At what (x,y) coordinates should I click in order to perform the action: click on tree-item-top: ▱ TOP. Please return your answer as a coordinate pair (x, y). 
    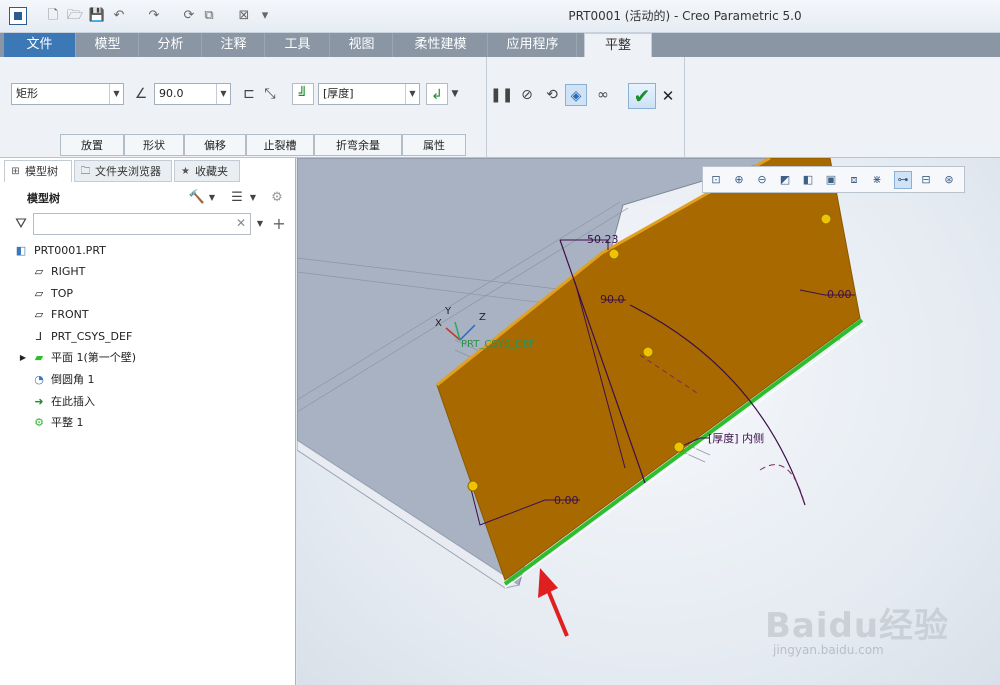
    Looking at the image, I should click on (100, 294).